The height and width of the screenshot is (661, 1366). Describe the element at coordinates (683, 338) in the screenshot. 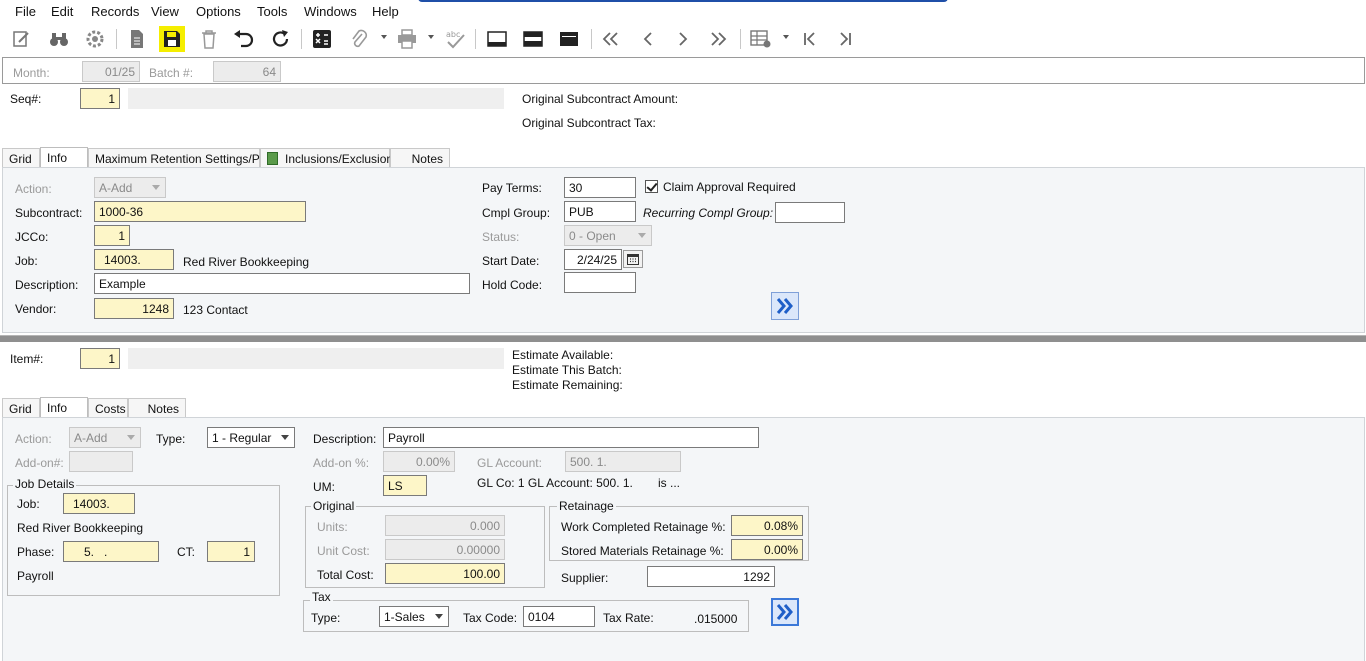

I see `panel-splitter` at that location.